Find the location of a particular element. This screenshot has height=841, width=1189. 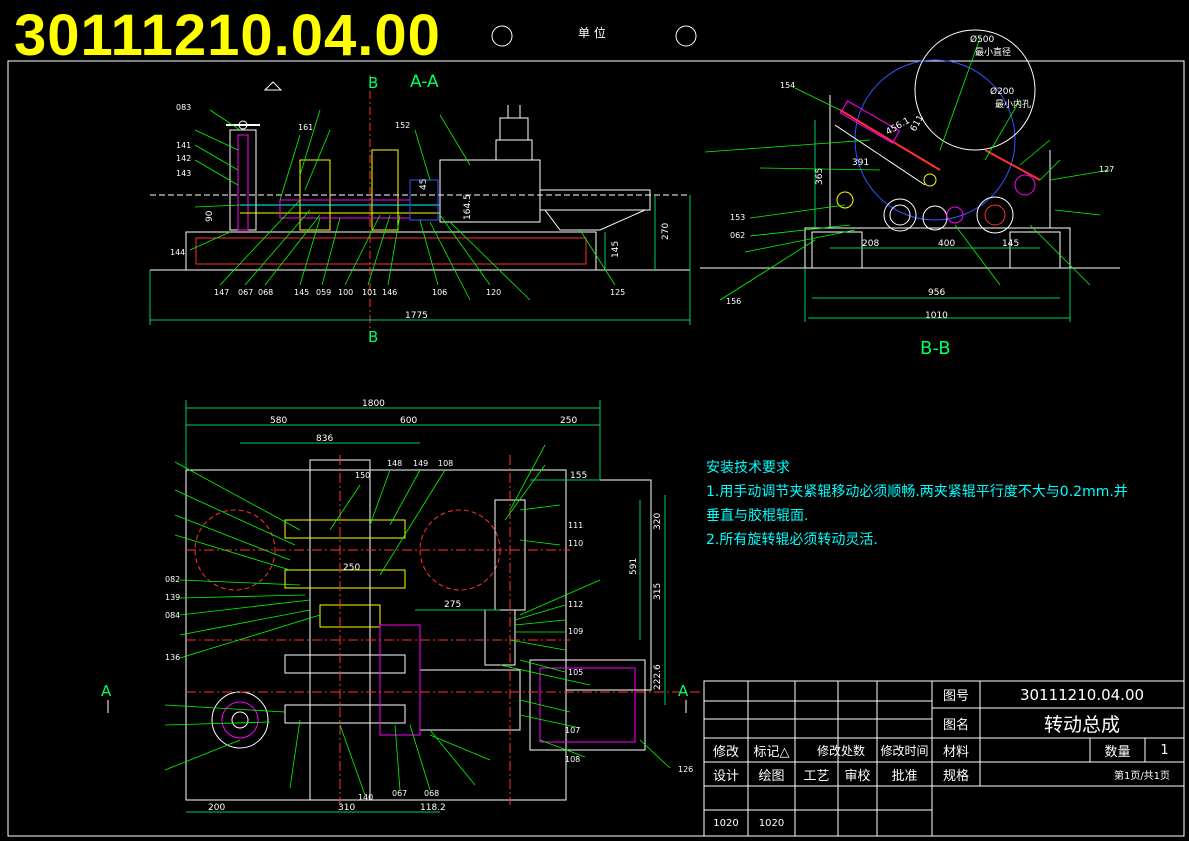

dimension-label: 320 is located at coordinates (658, 521).